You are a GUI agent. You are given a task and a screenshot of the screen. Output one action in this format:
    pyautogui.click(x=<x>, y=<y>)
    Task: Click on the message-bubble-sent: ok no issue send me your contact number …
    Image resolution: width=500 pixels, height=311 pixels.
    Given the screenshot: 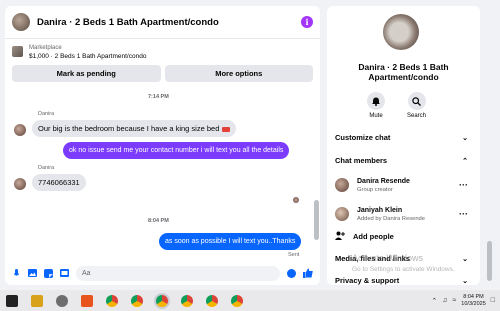 What is the action you would take?
    pyautogui.click(x=176, y=150)
    